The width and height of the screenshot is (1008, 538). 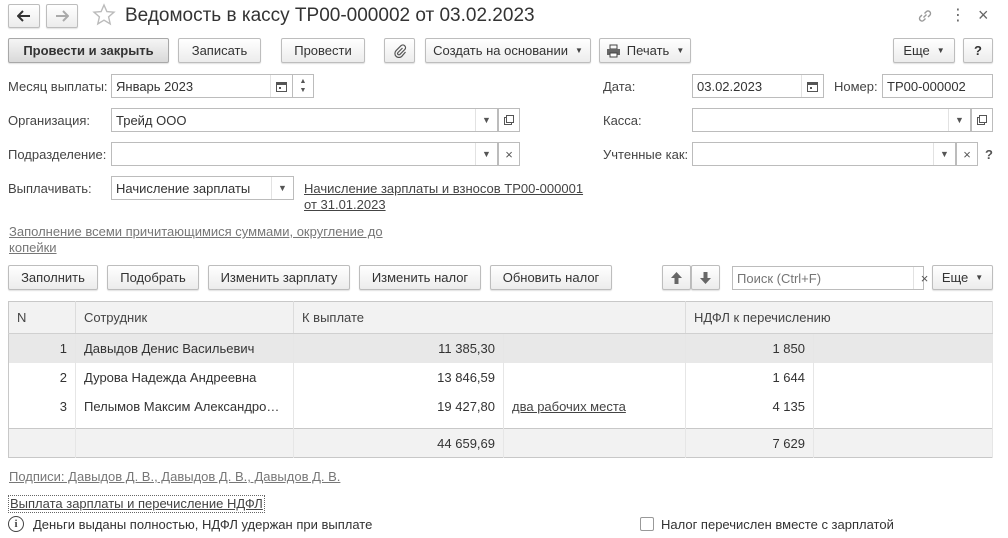 What do you see at coordinates (983, 15) in the screenshot?
I see `close-icon: ×` at bounding box center [983, 15].